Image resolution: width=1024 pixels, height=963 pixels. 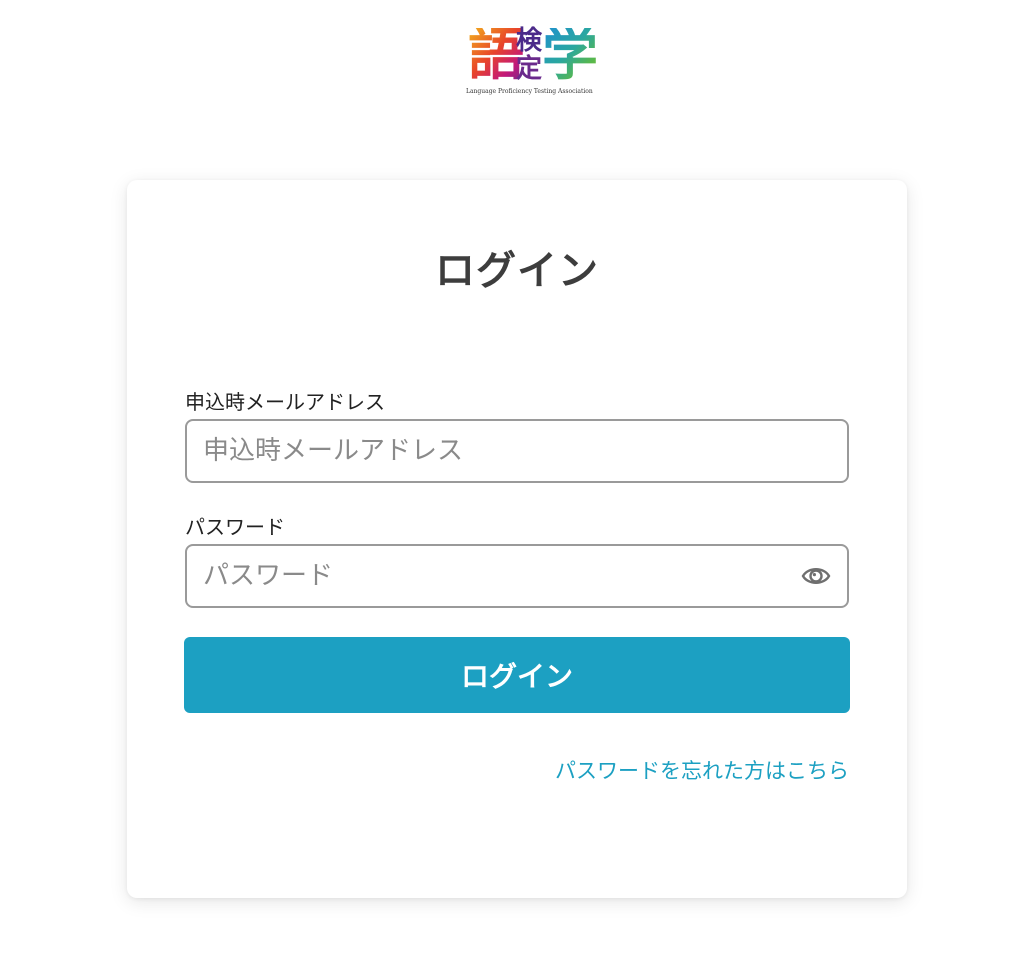 I want to click on eye-icon, so click(x=816, y=576).